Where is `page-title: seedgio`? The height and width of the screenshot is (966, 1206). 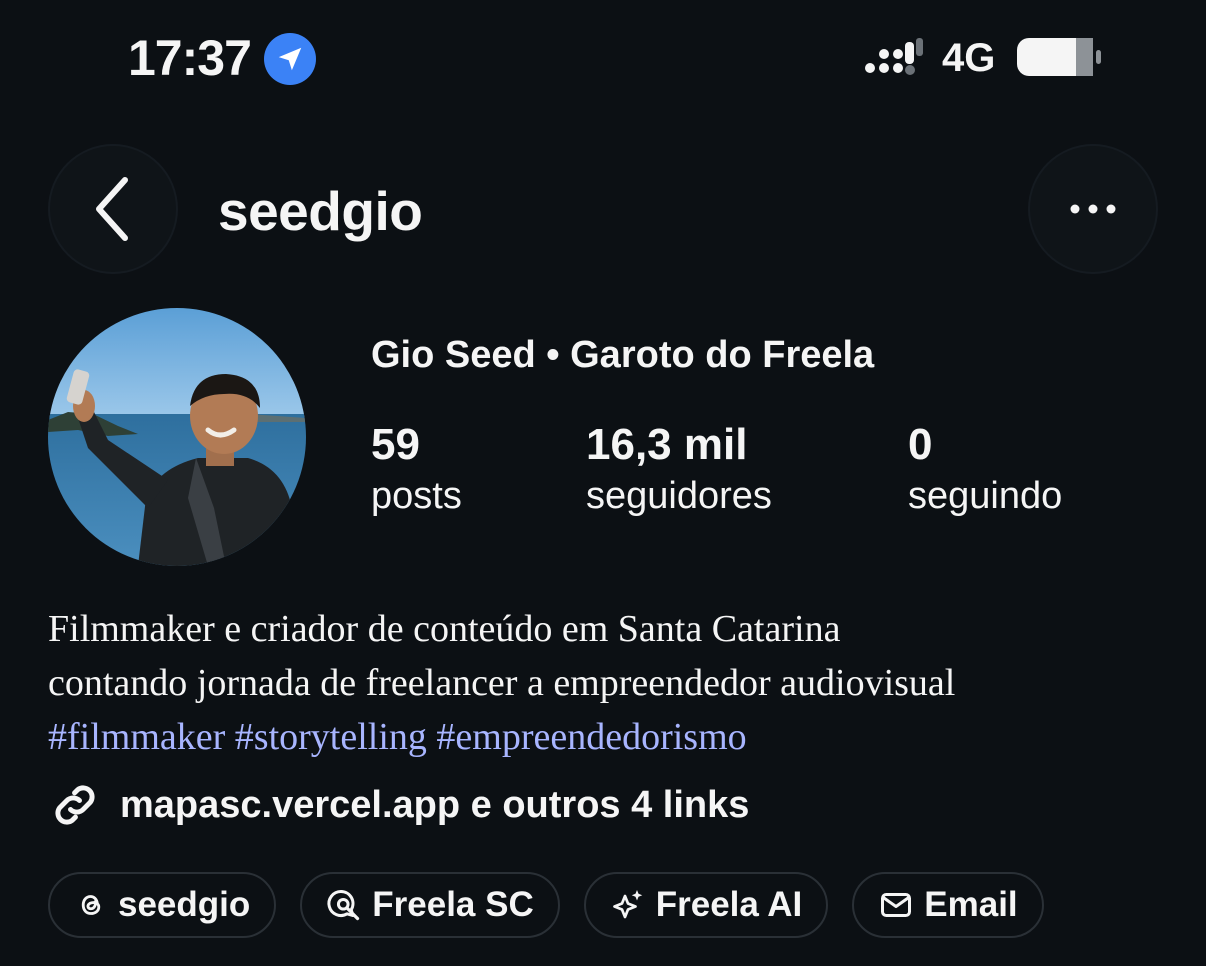
page-title: seedgio is located at coordinates (320, 211).